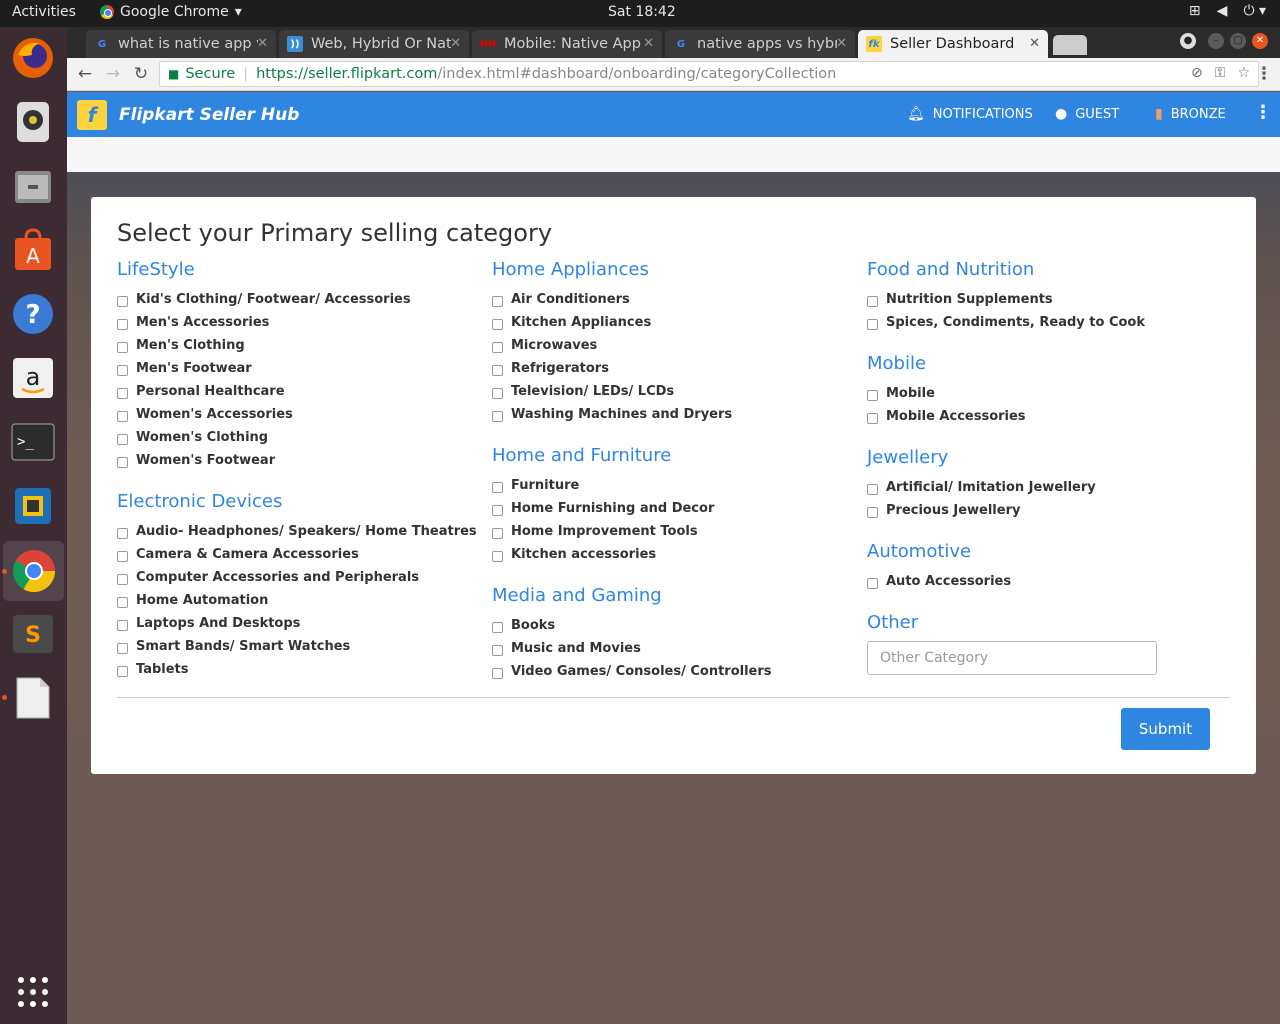  Describe the element at coordinates (181, 44) in the screenshot. I see `tab-native-app: G what is native app v ✕` at that location.